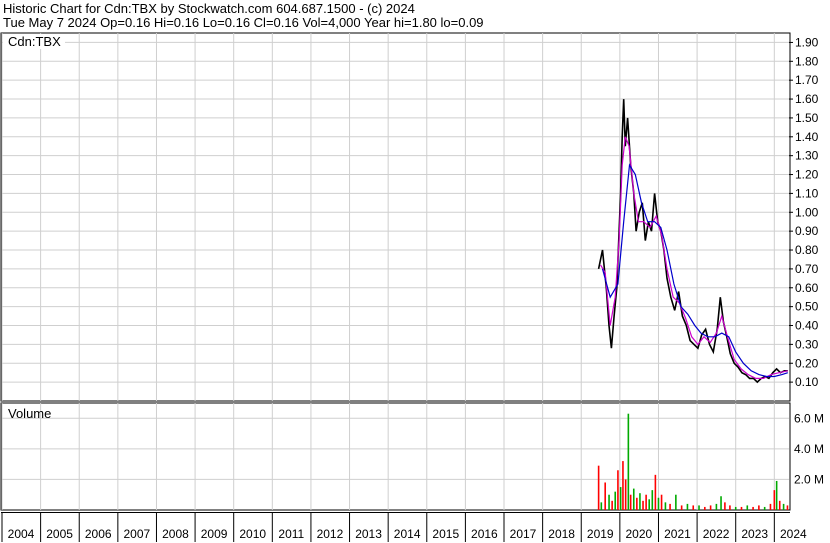 This screenshot has width=830, height=543. I want to click on y-tick-label: 1.10, so click(807, 193).